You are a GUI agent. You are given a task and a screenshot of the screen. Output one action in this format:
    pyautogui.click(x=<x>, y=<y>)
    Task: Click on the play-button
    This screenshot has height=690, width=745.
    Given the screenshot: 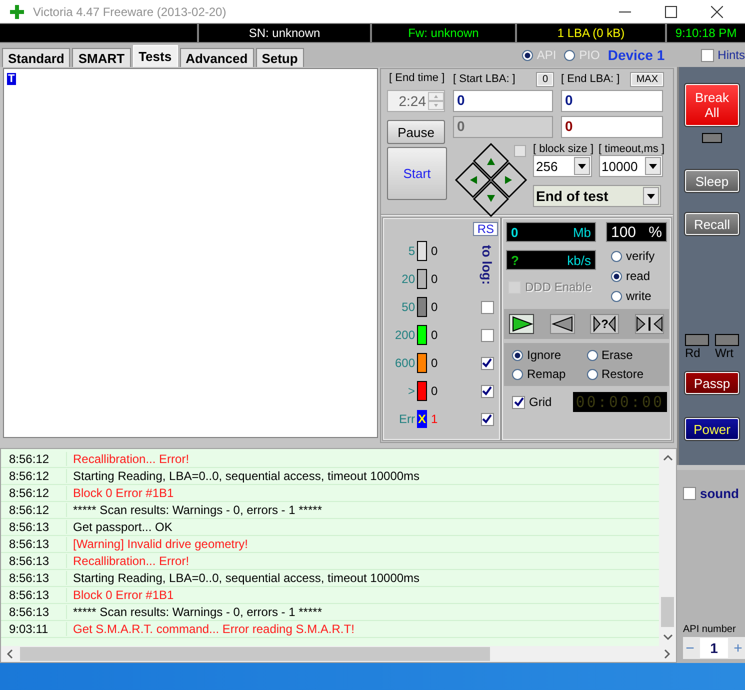 What is the action you would take?
    pyautogui.click(x=521, y=324)
    